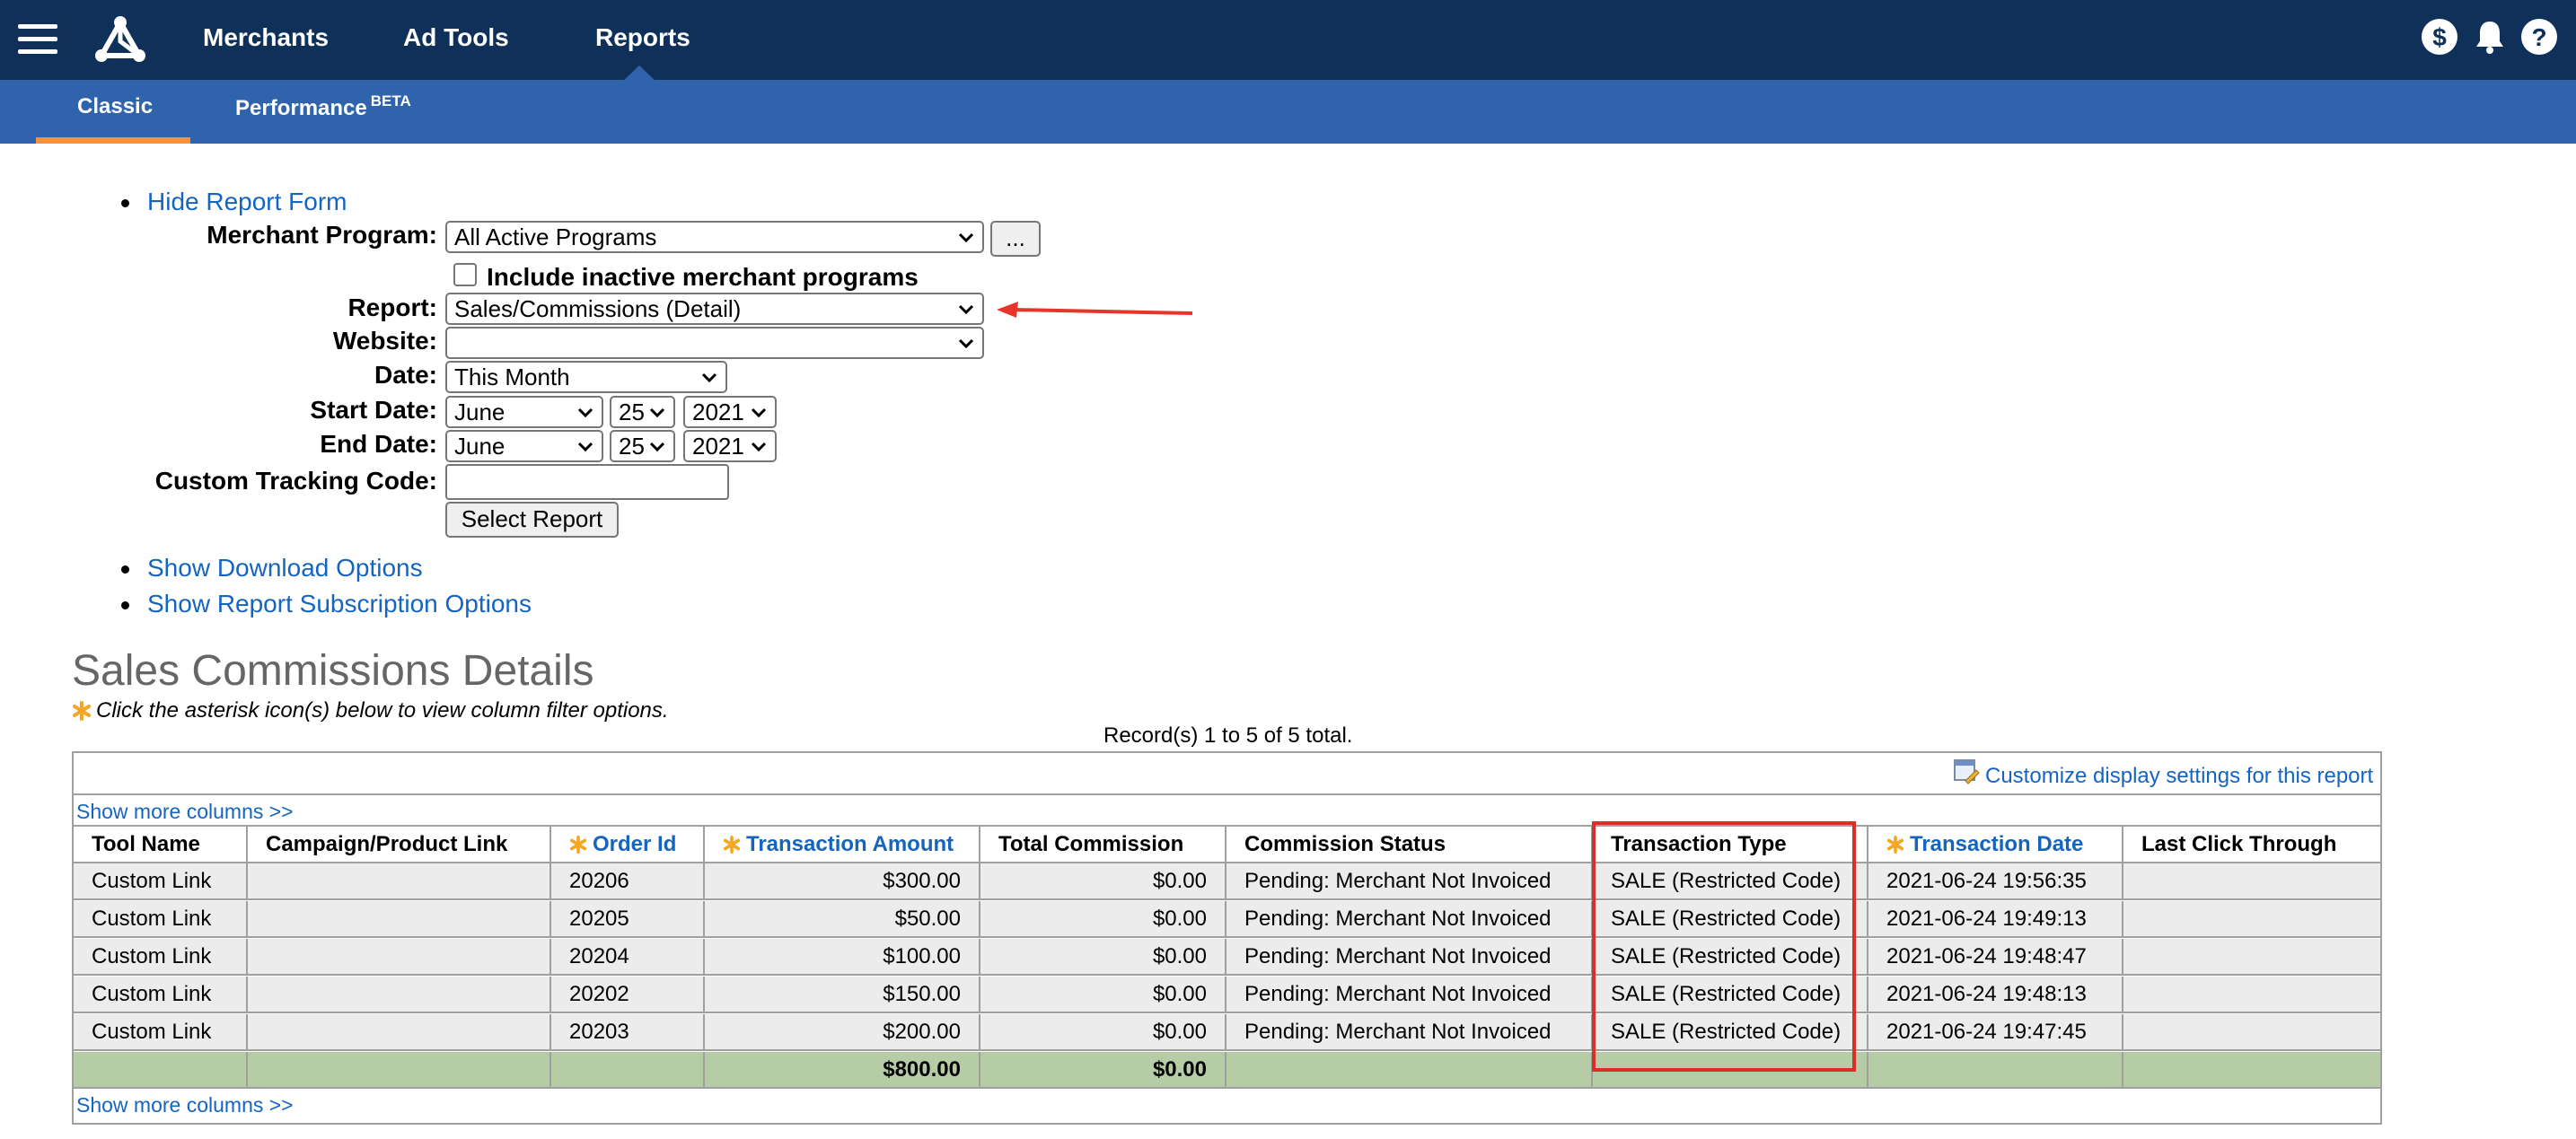  What do you see at coordinates (1227, 1070) in the screenshot?
I see `table-total-row: $800.00 $0.00` at bounding box center [1227, 1070].